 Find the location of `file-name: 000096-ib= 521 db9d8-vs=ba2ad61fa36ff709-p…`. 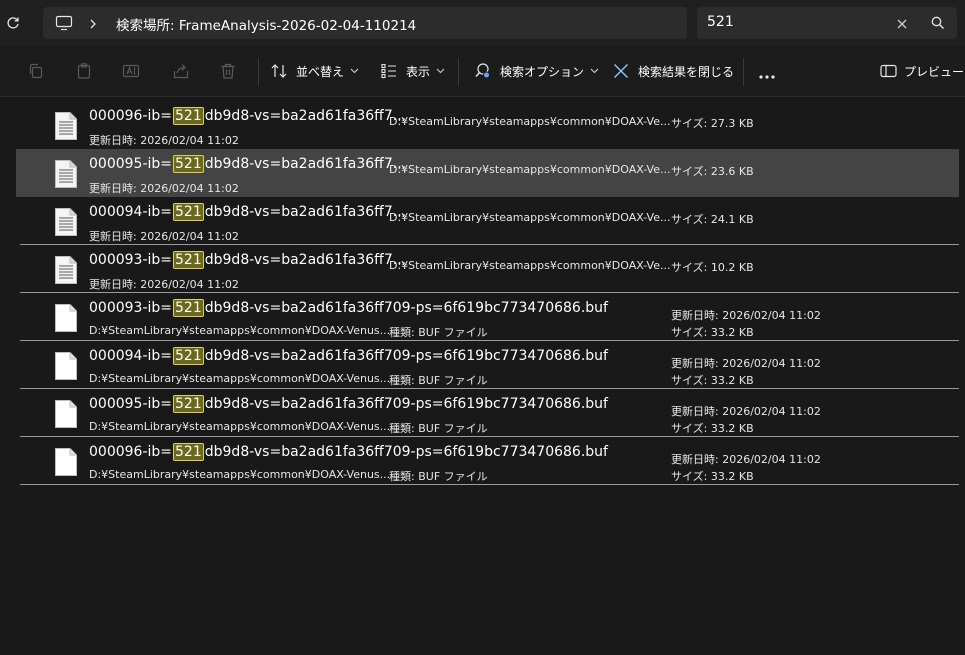

file-name: 000096-ib= 521 db9d8-vs=ba2ad61fa36ff709-p… is located at coordinates (348, 452).